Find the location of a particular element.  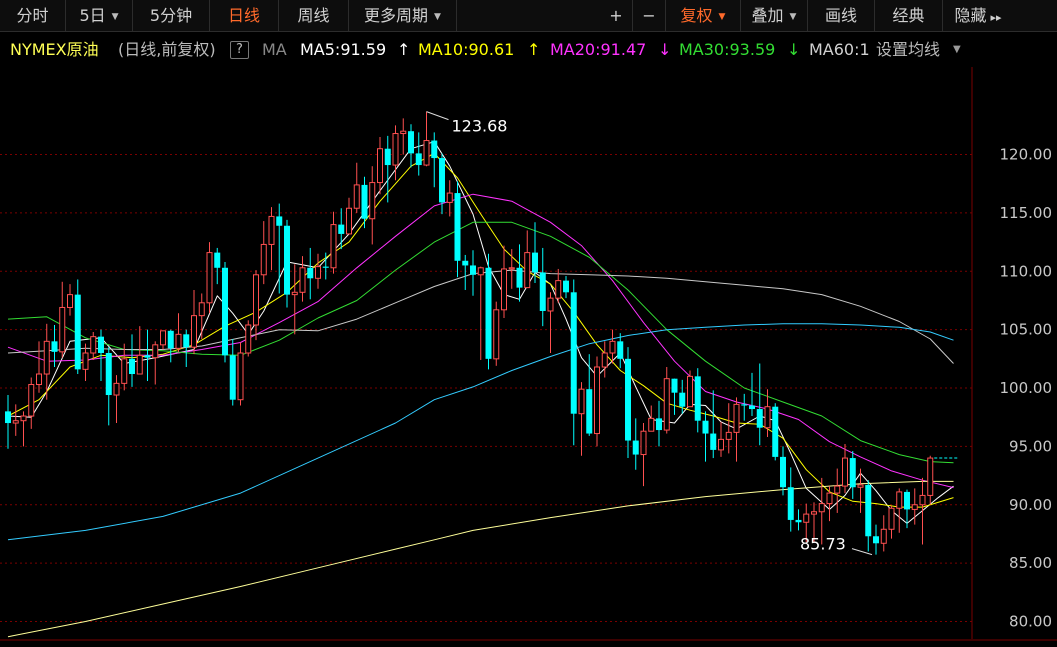

caret-down-icon: ▼ is located at coordinates (793, 17).